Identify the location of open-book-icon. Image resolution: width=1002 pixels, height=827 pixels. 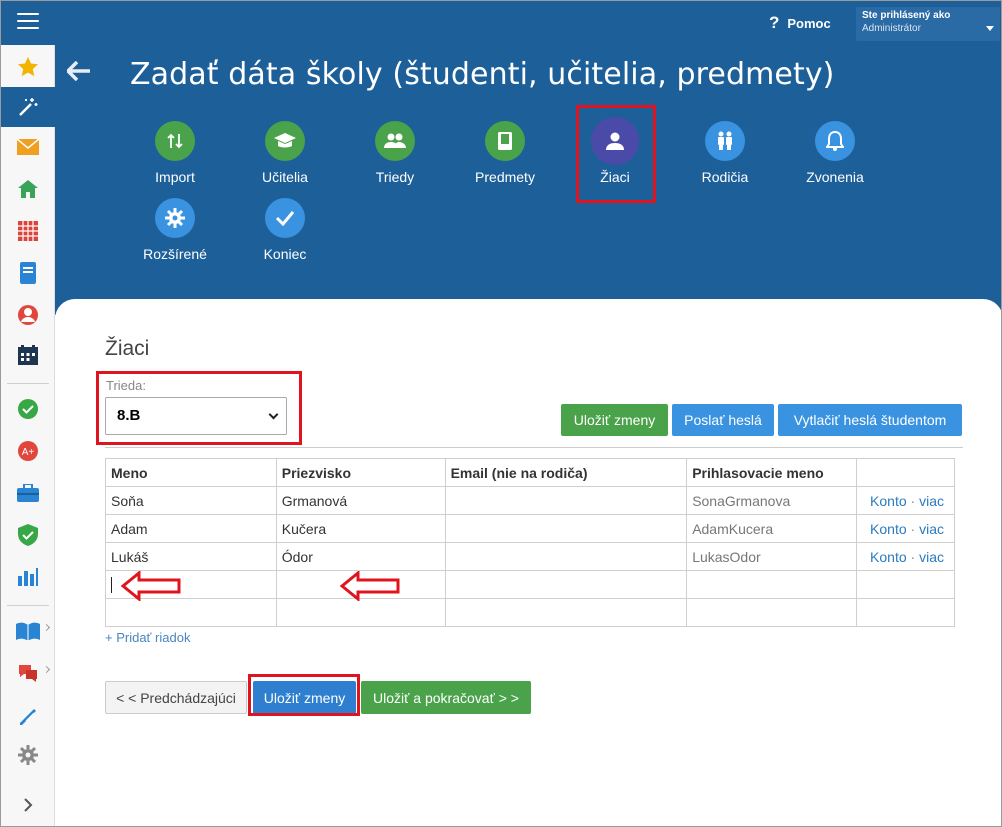
(28, 631).